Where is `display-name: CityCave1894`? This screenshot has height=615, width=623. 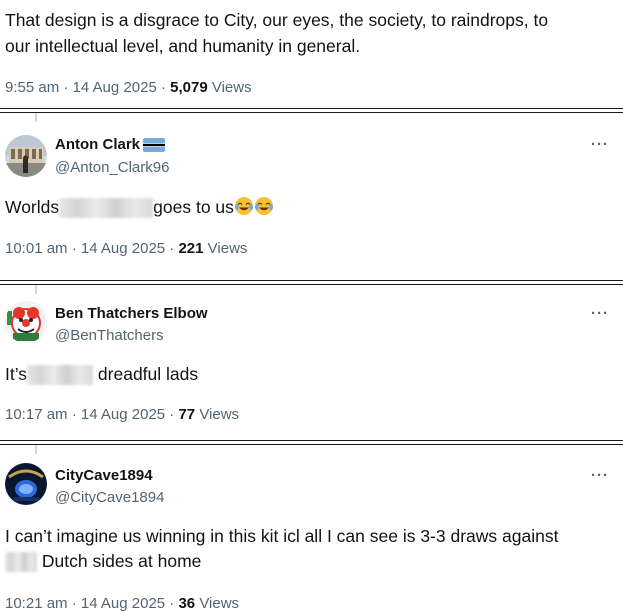 display-name: CityCave1894 is located at coordinates (104, 475).